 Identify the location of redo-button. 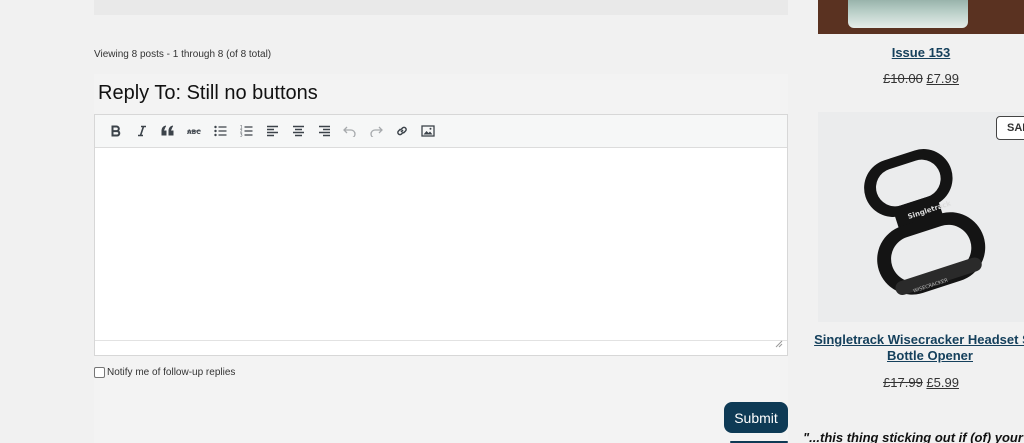
(376, 131).